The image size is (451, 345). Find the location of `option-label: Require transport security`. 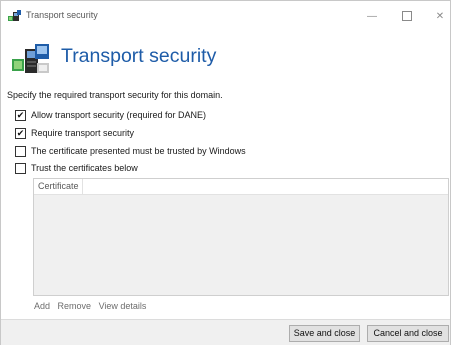

option-label: Require transport security is located at coordinates (83, 133).